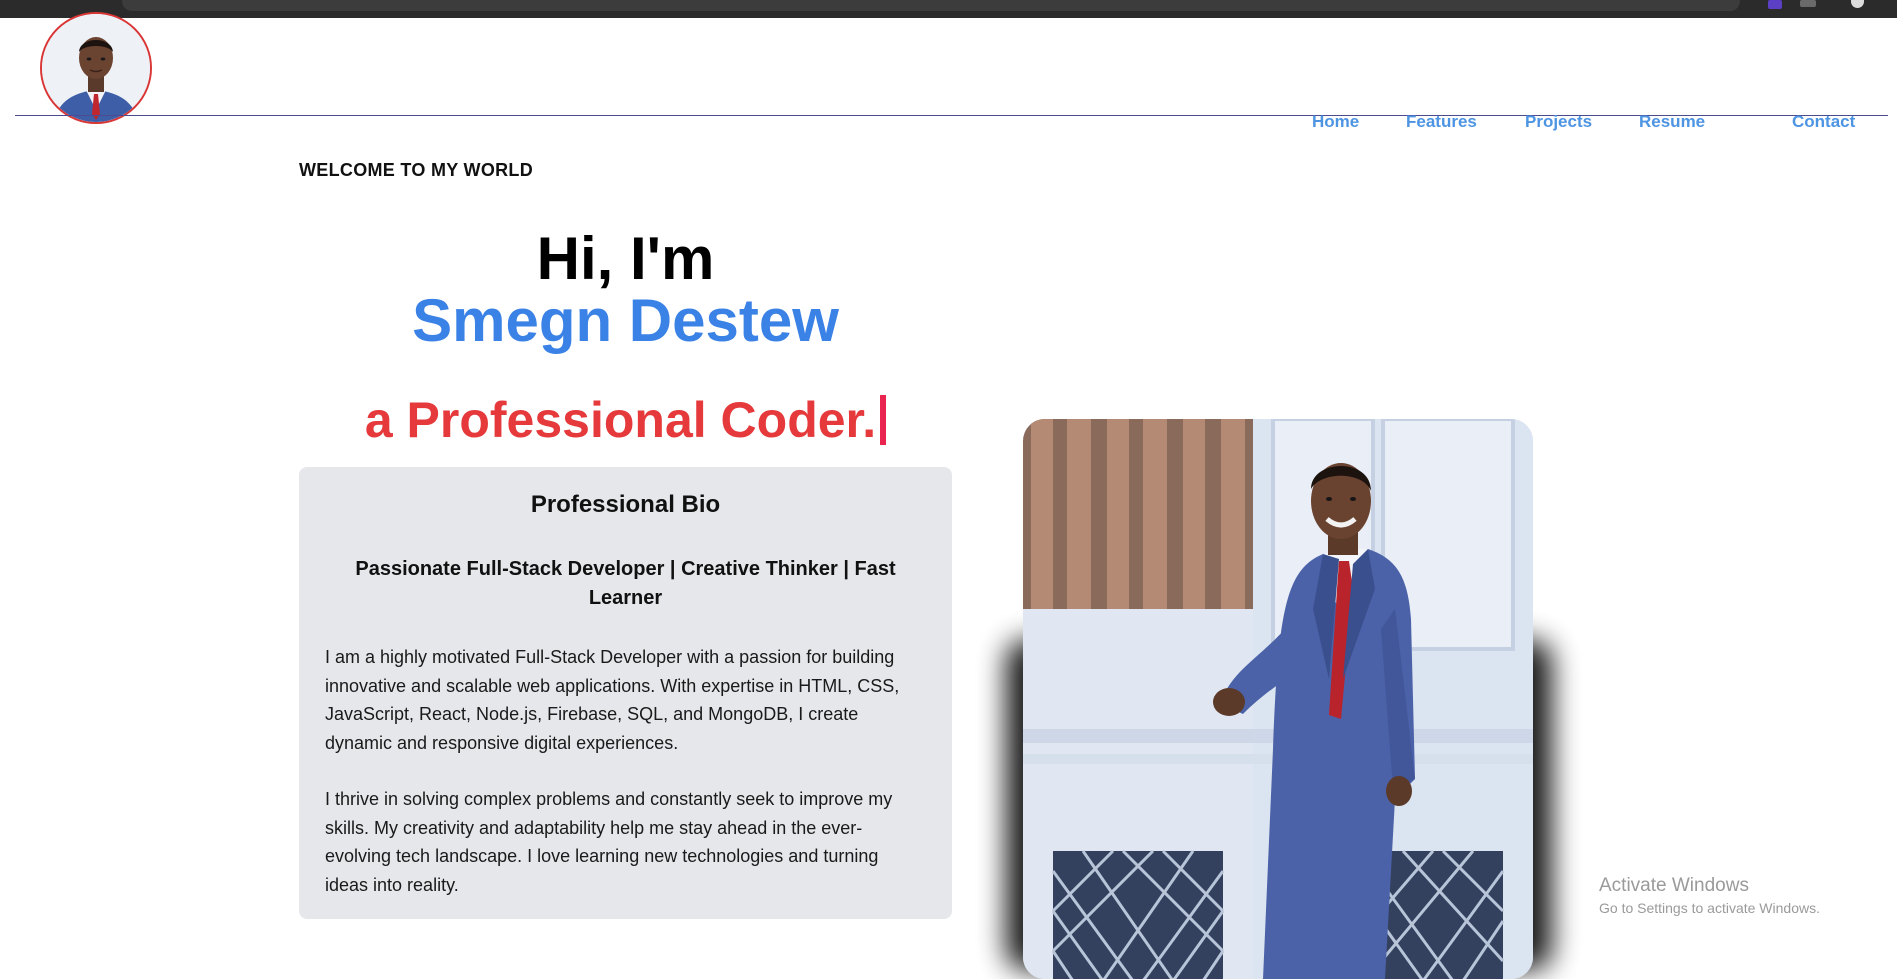 The width and height of the screenshot is (1897, 979). What do you see at coordinates (625, 258) in the screenshot?
I see `greeting-heading: Hi, I'm` at bounding box center [625, 258].